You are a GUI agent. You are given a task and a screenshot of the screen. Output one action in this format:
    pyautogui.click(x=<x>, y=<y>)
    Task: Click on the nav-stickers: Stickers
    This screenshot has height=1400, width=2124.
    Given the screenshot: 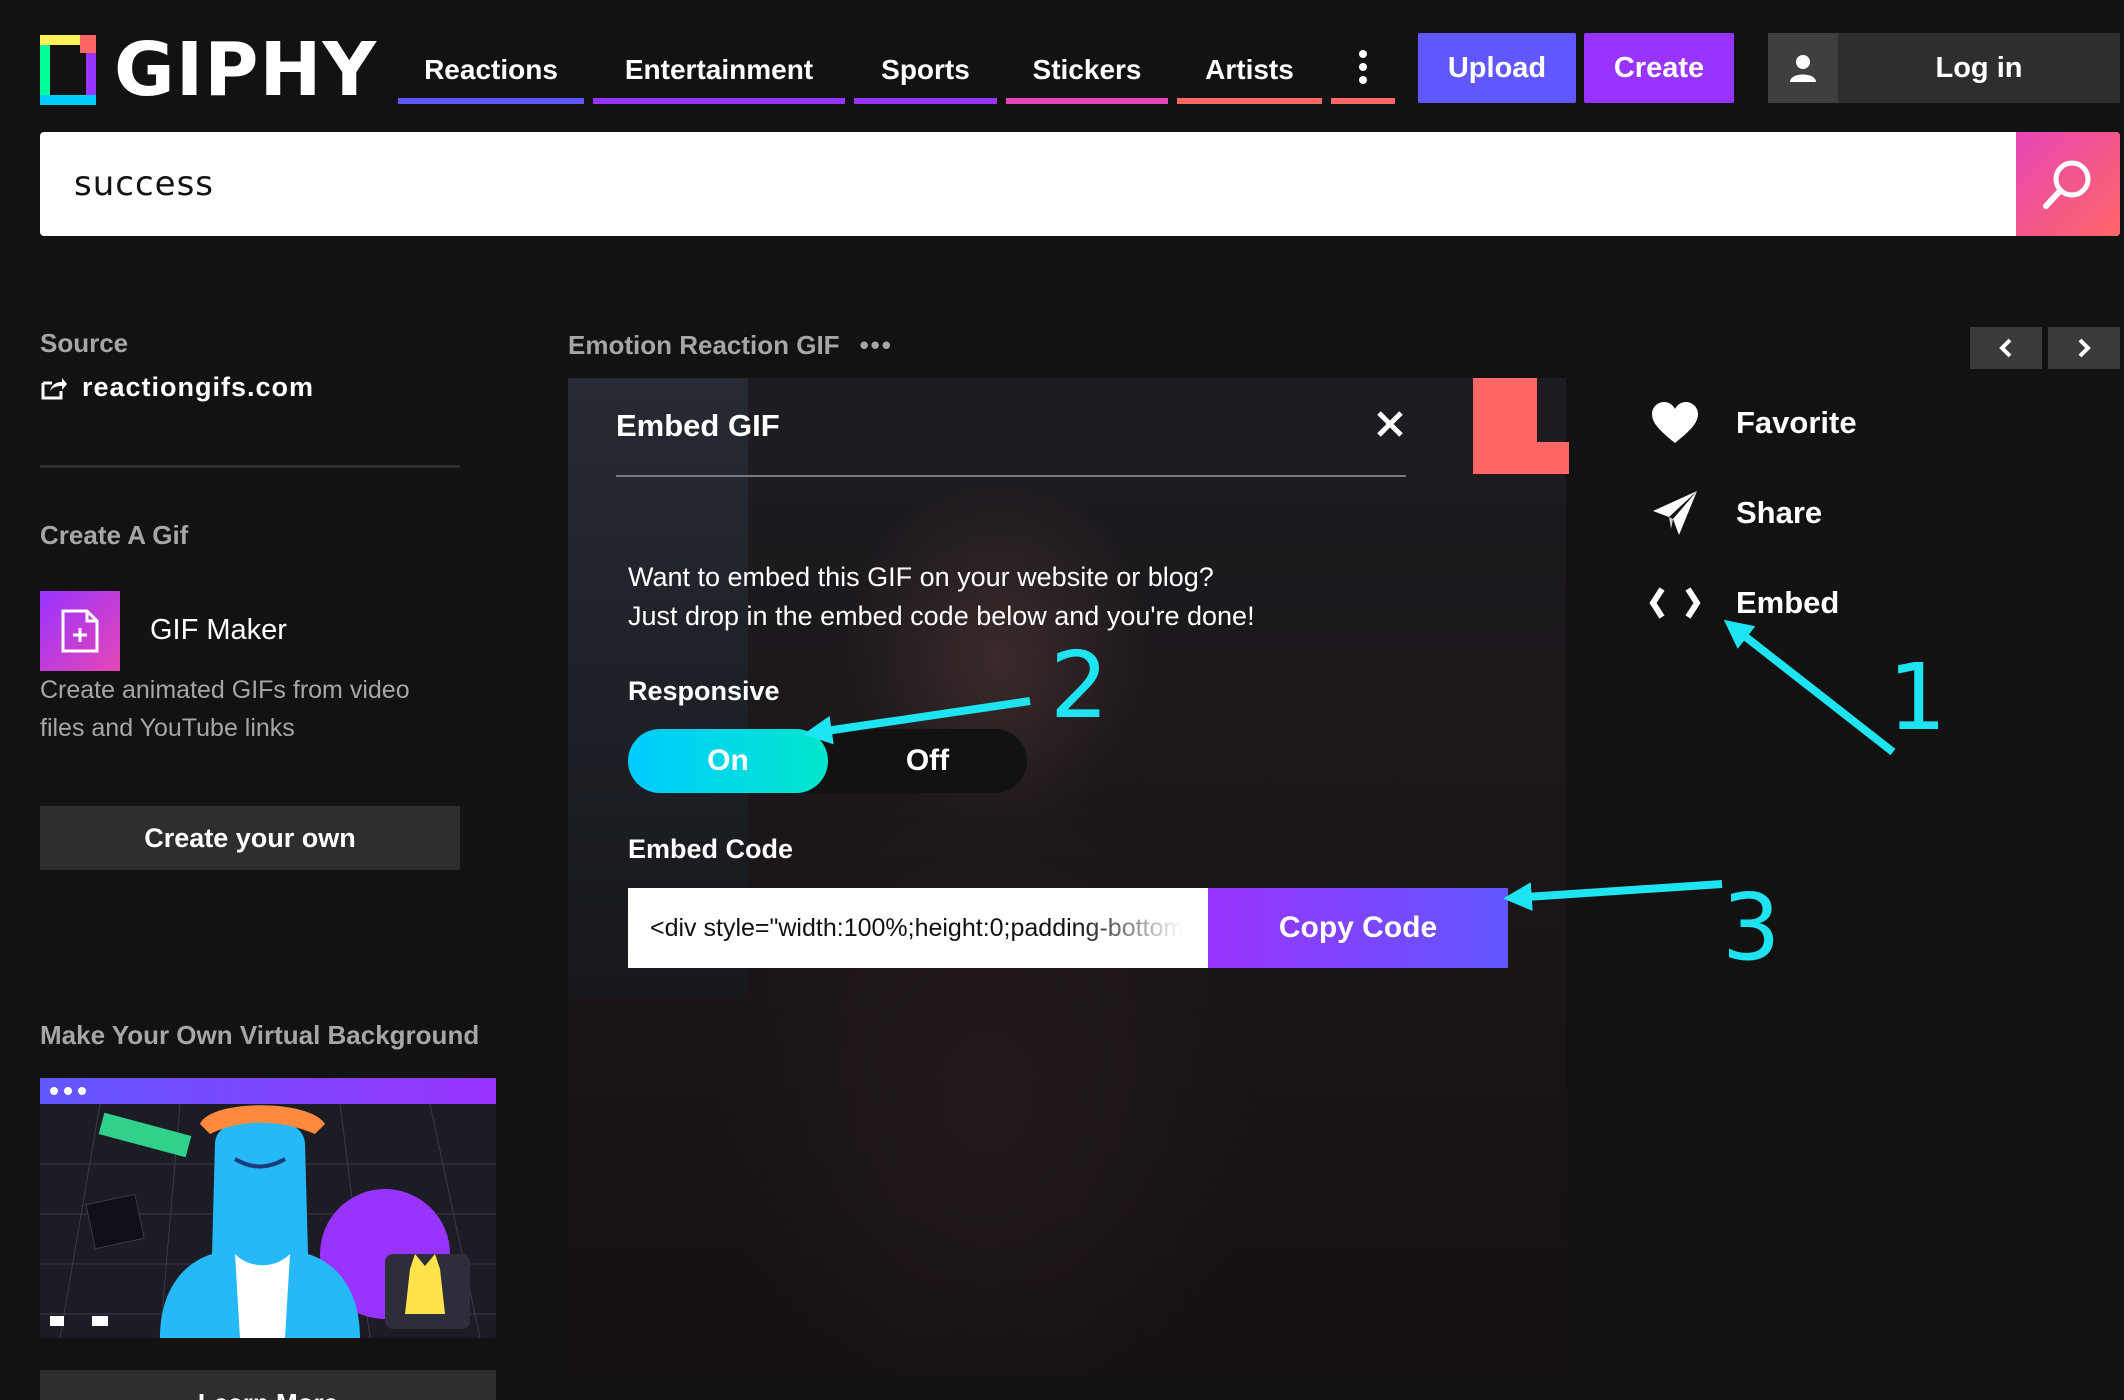 What is the action you would take?
    pyautogui.click(x=1087, y=70)
    